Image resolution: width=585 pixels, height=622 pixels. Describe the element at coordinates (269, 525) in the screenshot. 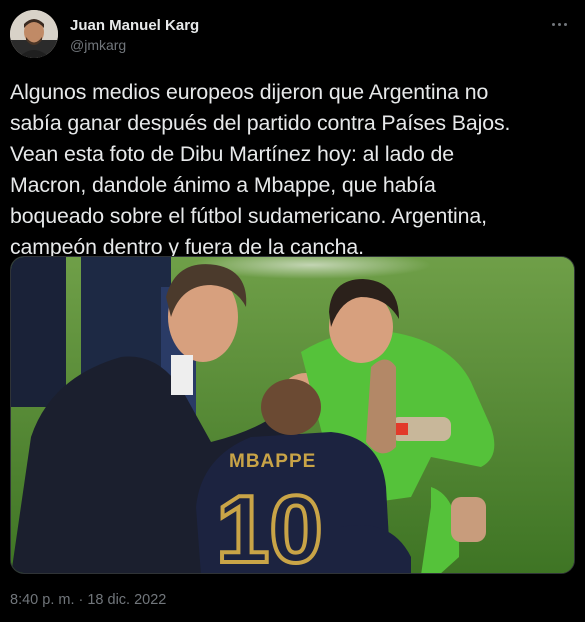

I see `jersey-number: 10` at that location.